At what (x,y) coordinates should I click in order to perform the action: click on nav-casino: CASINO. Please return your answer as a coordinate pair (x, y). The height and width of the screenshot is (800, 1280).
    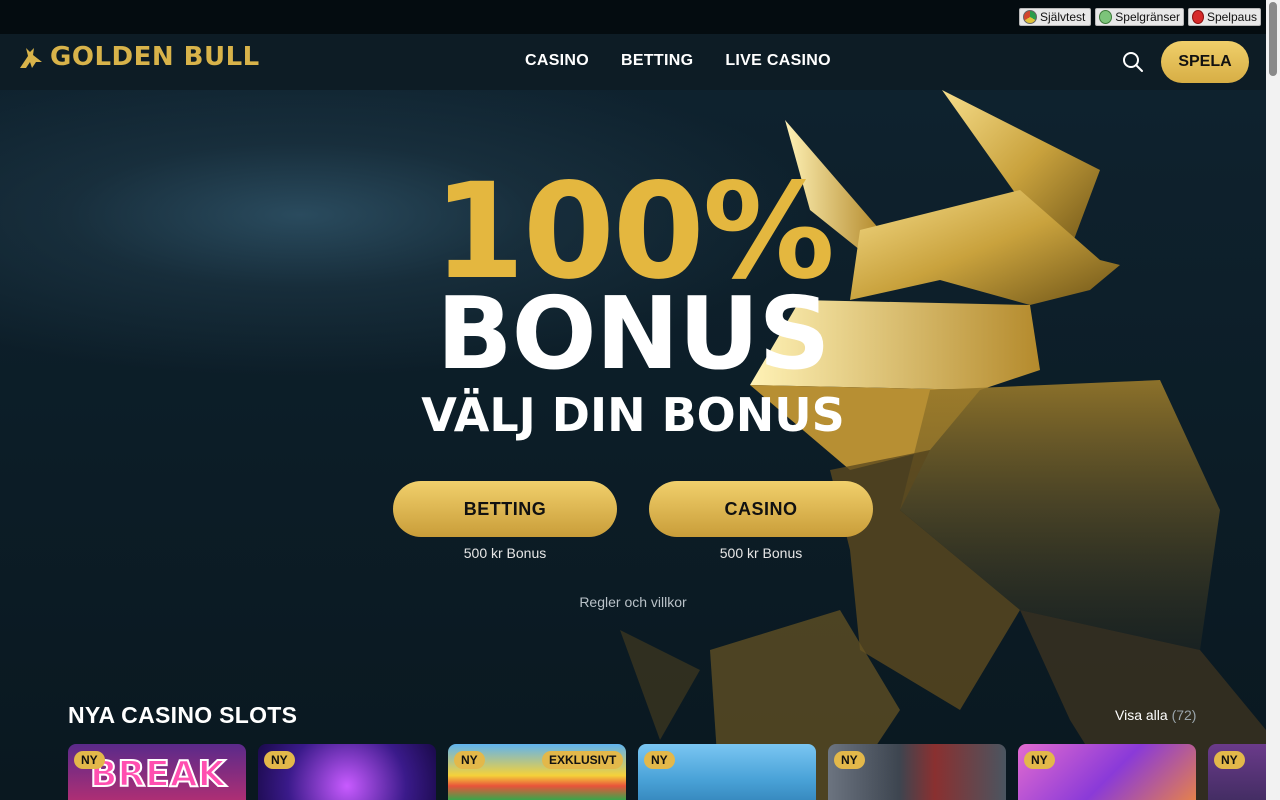
    Looking at the image, I should click on (557, 61).